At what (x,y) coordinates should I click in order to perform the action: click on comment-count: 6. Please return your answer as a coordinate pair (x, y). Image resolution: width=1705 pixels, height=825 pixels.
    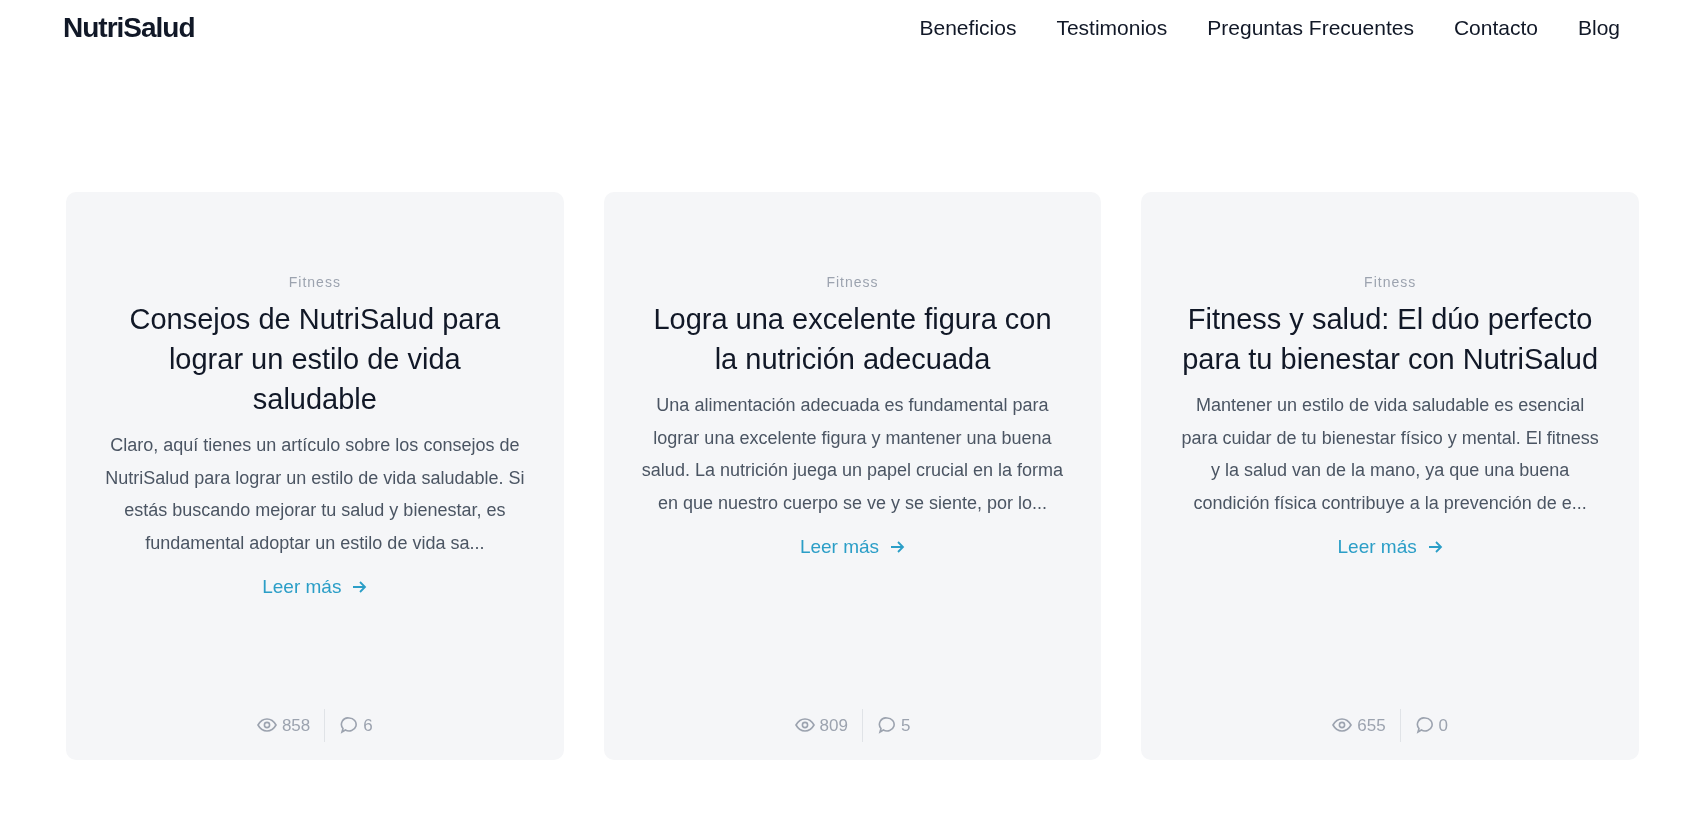
    Looking at the image, I should click on (368, 725).